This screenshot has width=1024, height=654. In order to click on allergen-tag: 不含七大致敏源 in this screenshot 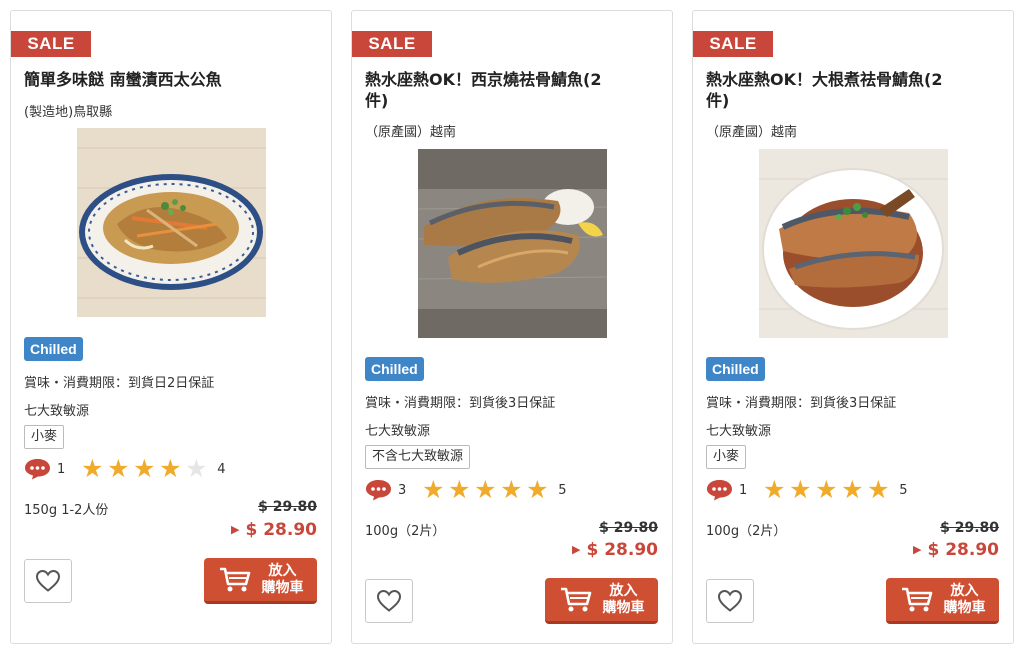, I will do `click(418, 457)`.